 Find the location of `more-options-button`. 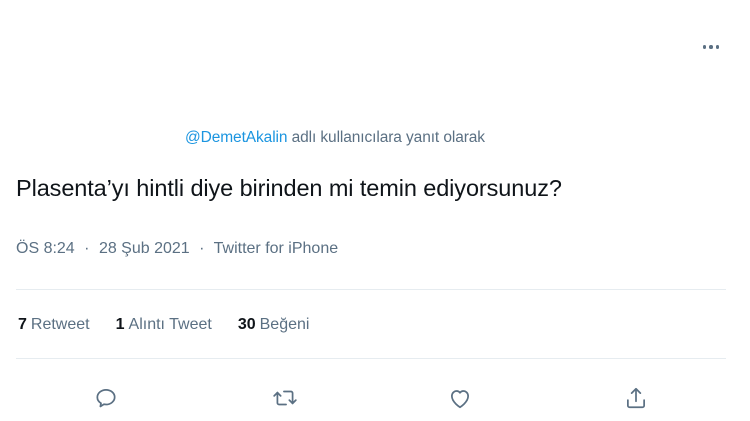

more-options-button is located at coordinates (711, 47).